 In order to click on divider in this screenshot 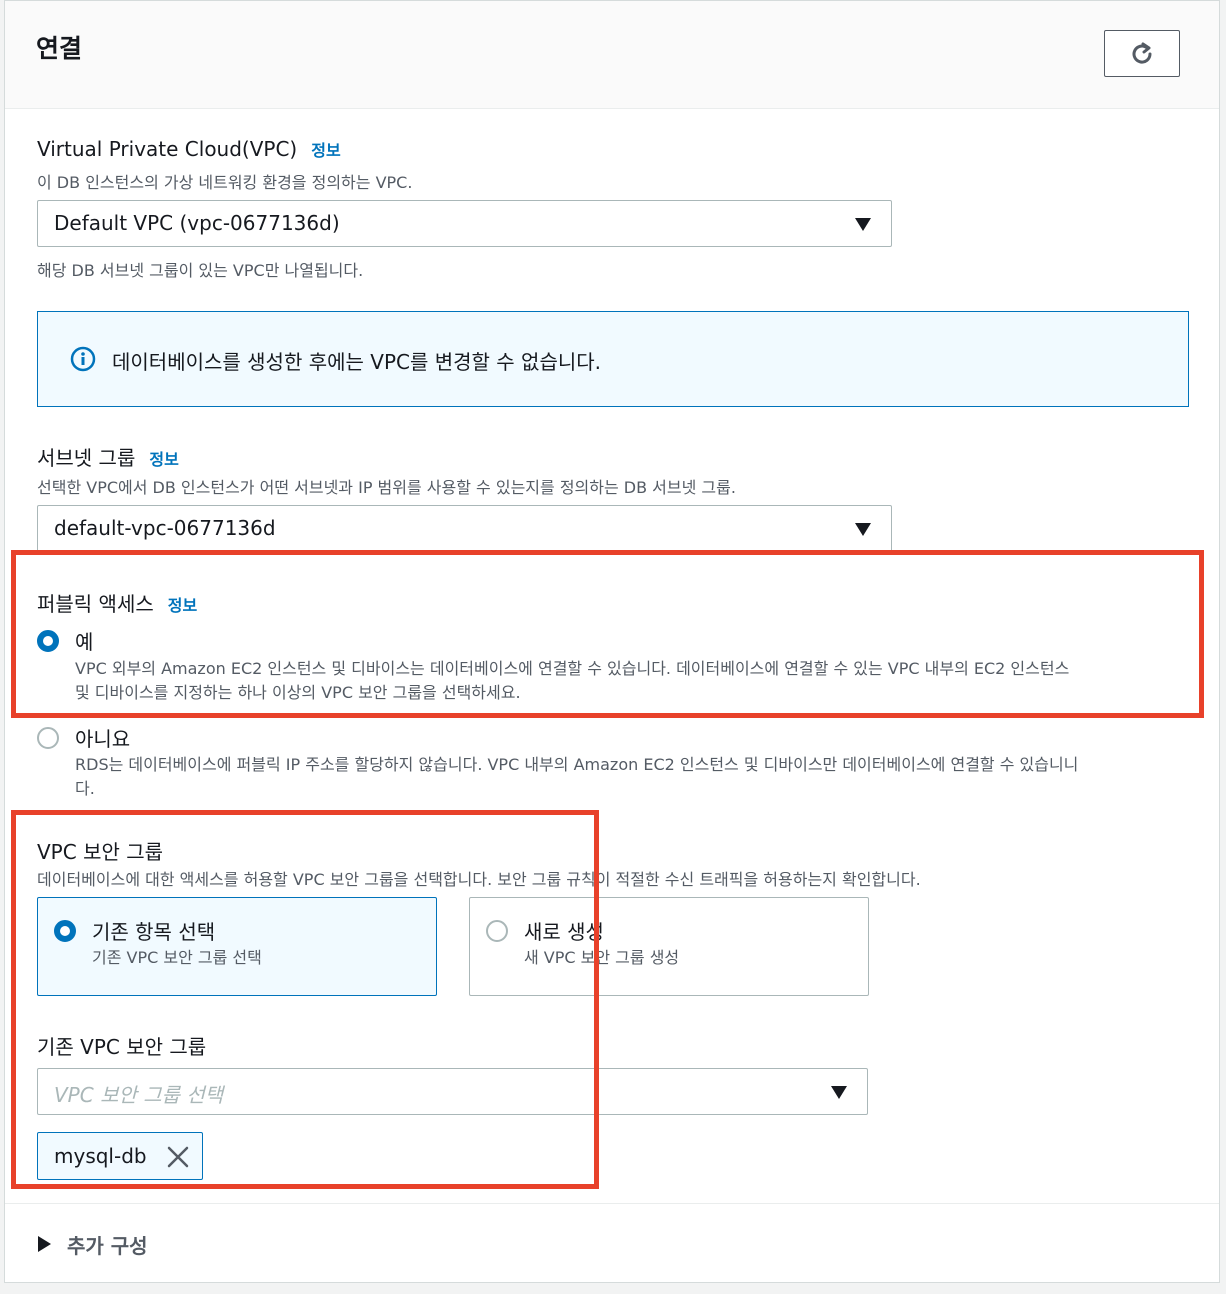, I will do `click(612, 1203)`.